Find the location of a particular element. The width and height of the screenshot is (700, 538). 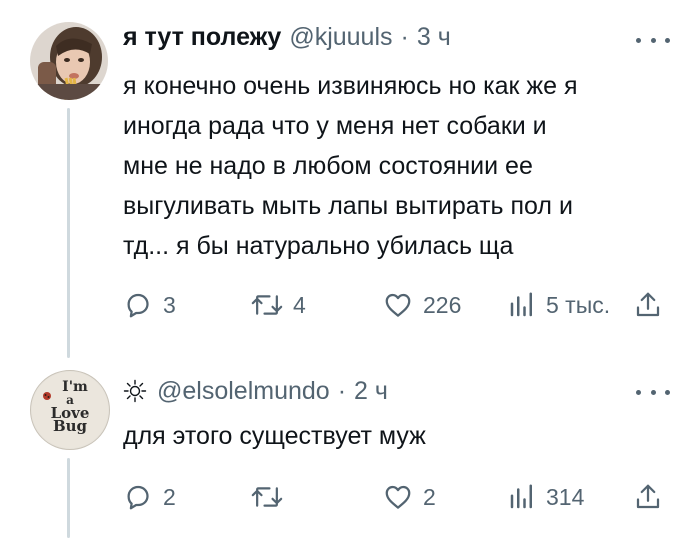

sun-icon is located at coordinates (135, 391).